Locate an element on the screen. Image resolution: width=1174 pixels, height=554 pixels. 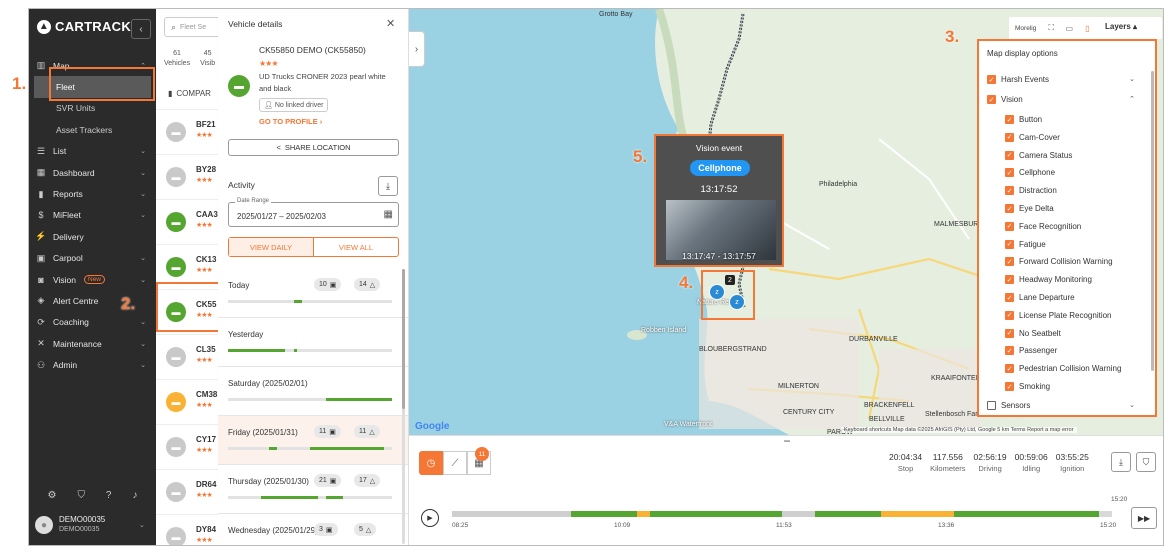
vehicle-row: ▬ BY28 ★★★ is located at coordinates (188, 176).